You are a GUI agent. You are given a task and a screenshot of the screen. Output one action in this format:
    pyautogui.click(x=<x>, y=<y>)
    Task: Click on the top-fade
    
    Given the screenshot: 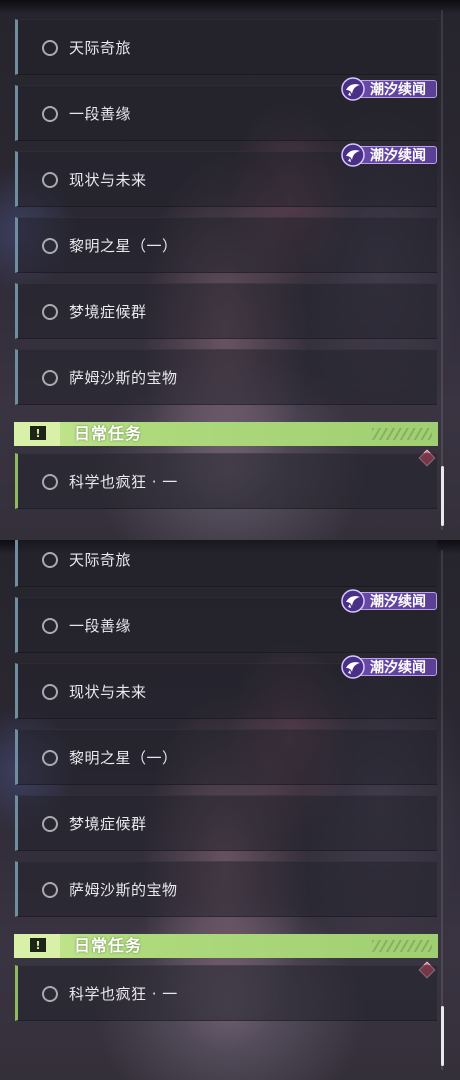 What is the action you would take?
    pyautogui.click(x=230, y=7)
    